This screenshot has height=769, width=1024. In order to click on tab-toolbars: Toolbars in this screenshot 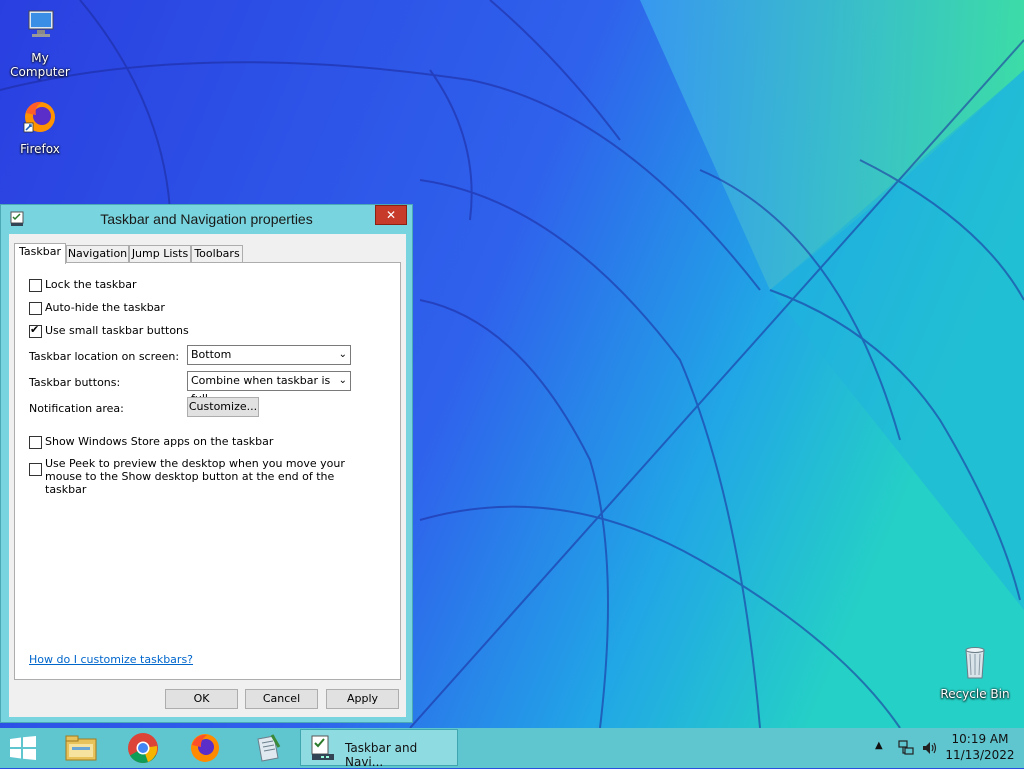, I will do `click(217, 253)`.